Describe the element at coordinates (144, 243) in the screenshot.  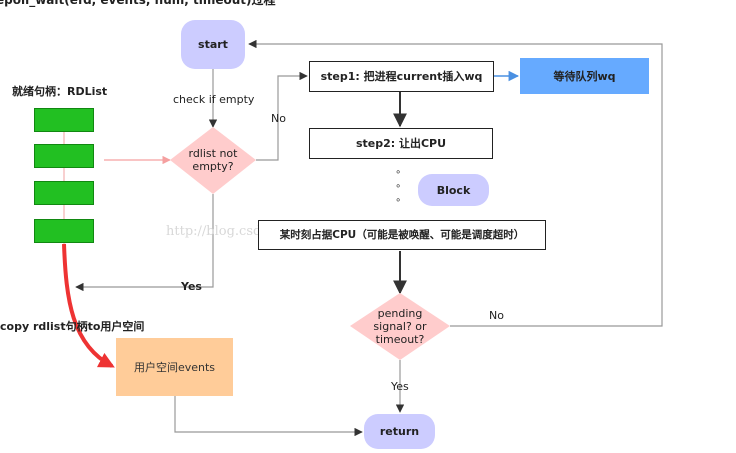
I see `edge-check-yes-back` at that location.